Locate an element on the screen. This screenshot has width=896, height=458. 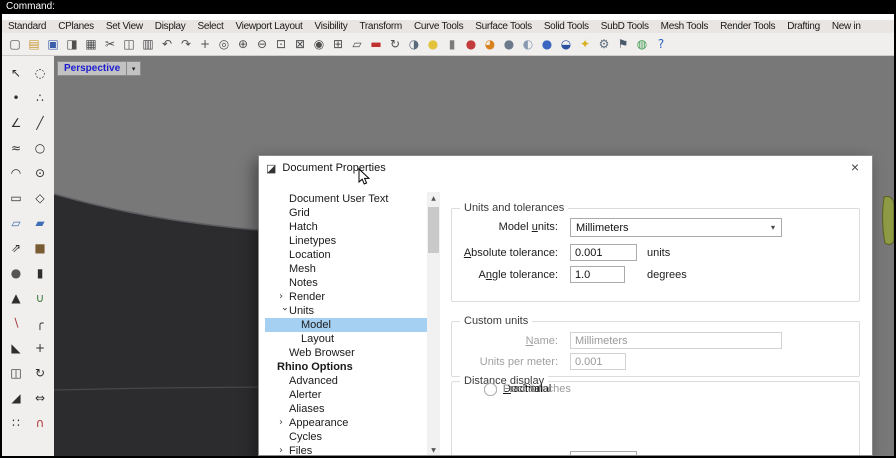
menu-item: Mesh Tools is located at coordinates (684, 26).